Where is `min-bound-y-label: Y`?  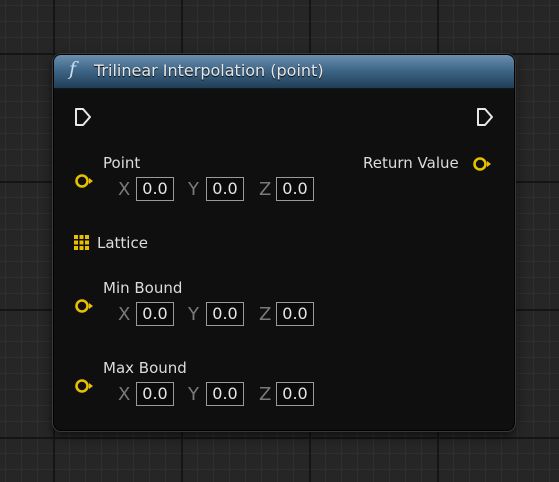
min-bound-y-label: Y is located at coordinates (193, 314).